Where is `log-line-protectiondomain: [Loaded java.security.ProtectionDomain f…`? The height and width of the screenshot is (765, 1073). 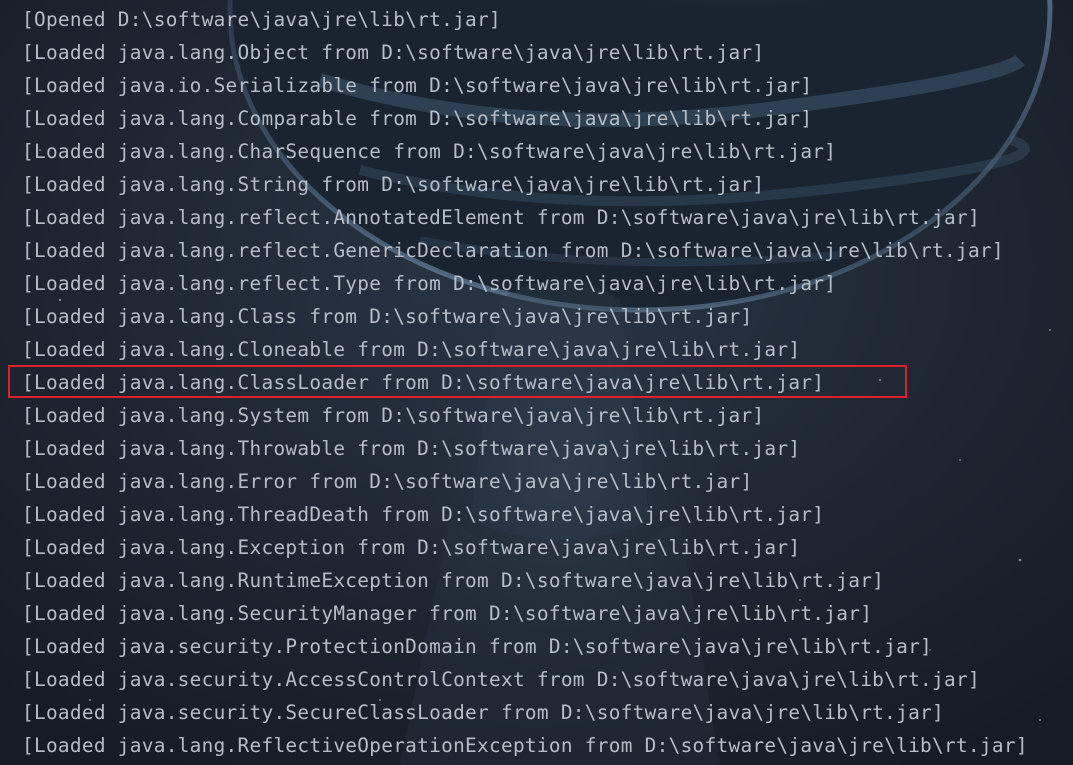
log-line-protectiondomain: [Loaded java.security.ProtectionDomain f… is located at coordinates (477, 646).